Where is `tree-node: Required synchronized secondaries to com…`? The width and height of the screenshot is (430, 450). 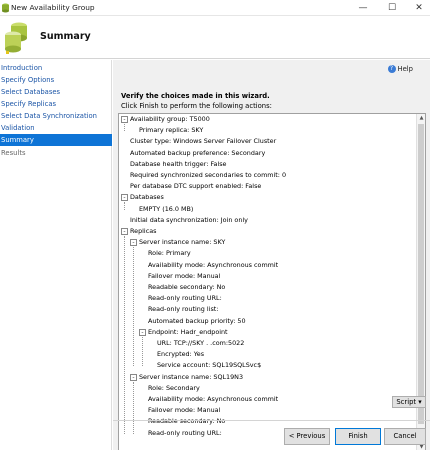
tree-node: Required synchronized secondaries to com… is located at coordinates (208, 175).